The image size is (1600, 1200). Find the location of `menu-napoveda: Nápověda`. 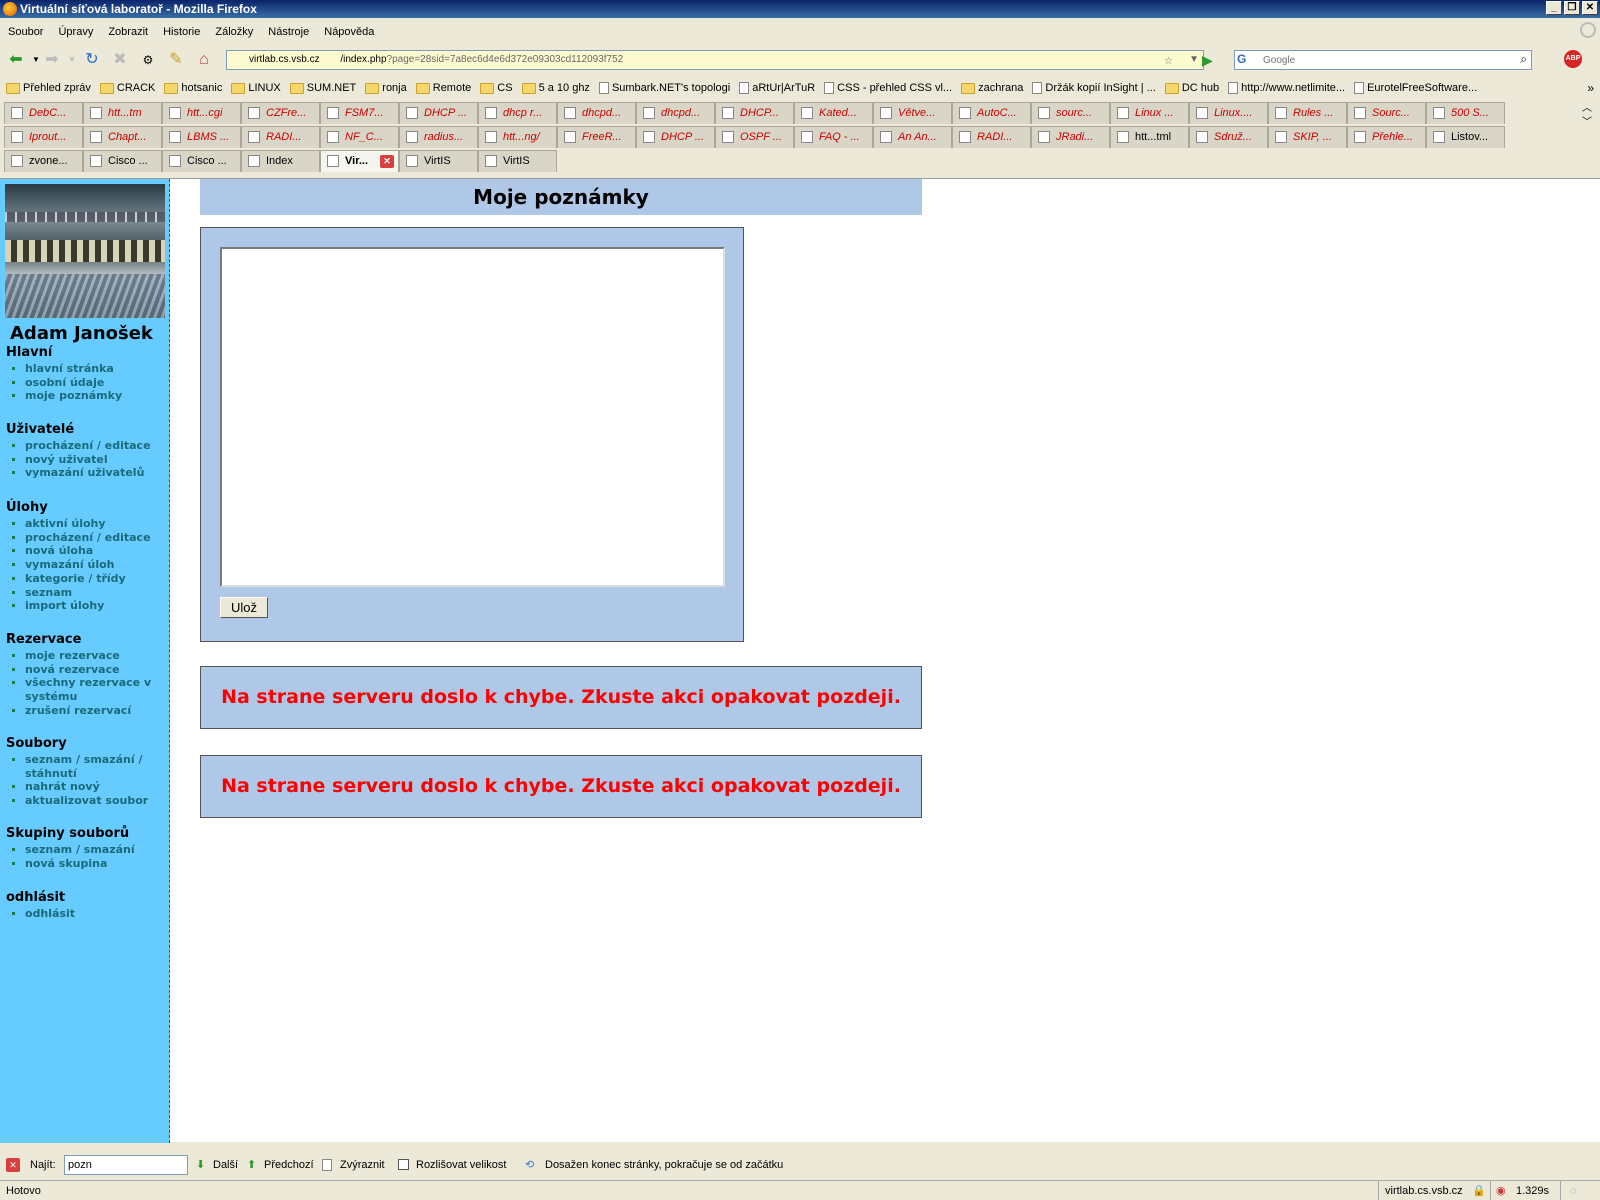

menu-napoveda: Nápověda is located at coordinates (349, 32).